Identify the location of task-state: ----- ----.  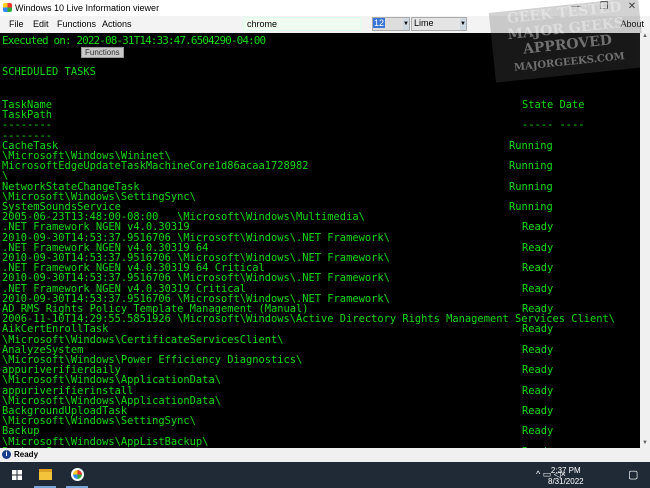
(553, 125).